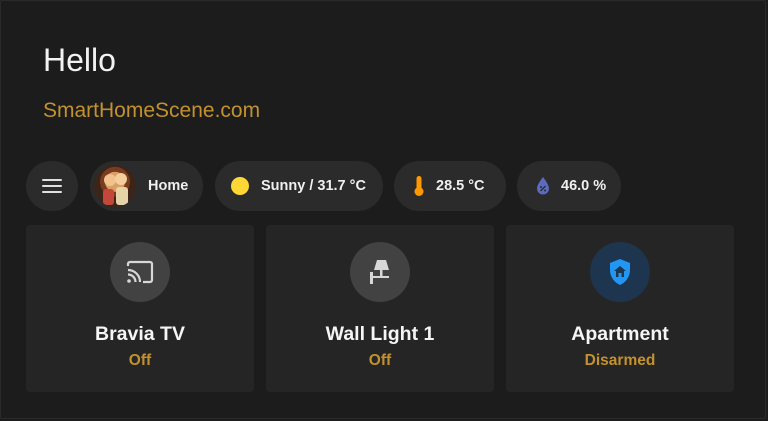 Image resolution: width=768 pixels, height=421 pixels. What do you see at coordinates (146, 186) in the screenshot?
I see `home-chip: Home` at bounding box center [146, 186].